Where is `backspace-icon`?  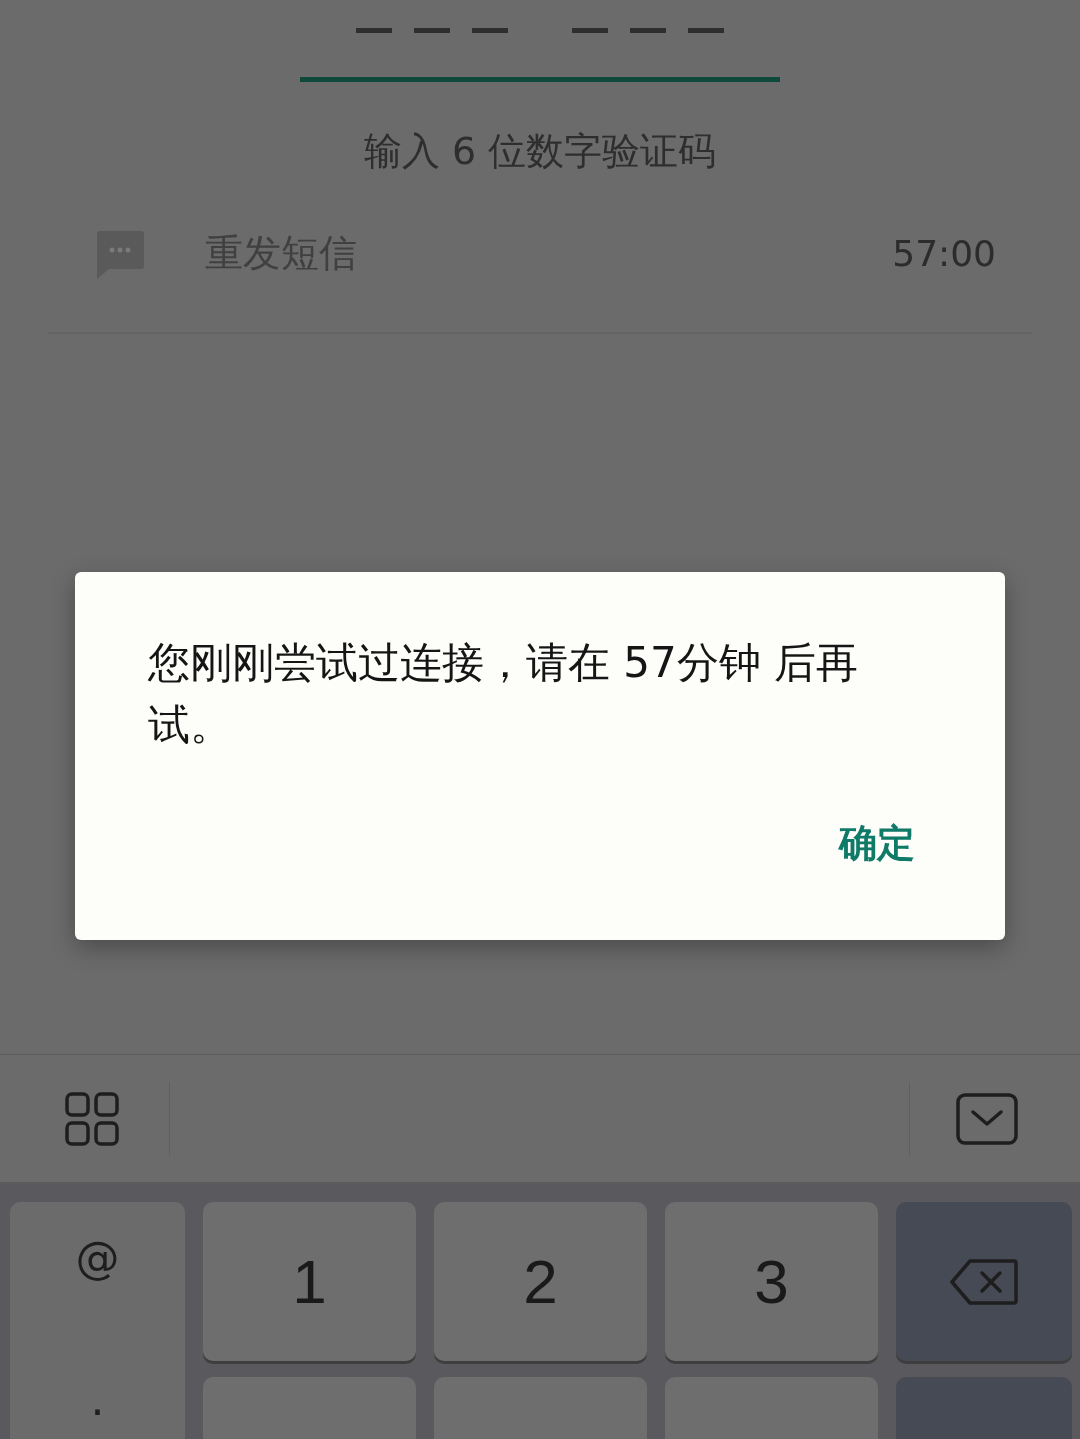 backspace-icon is located at coordinates (984, 1281).